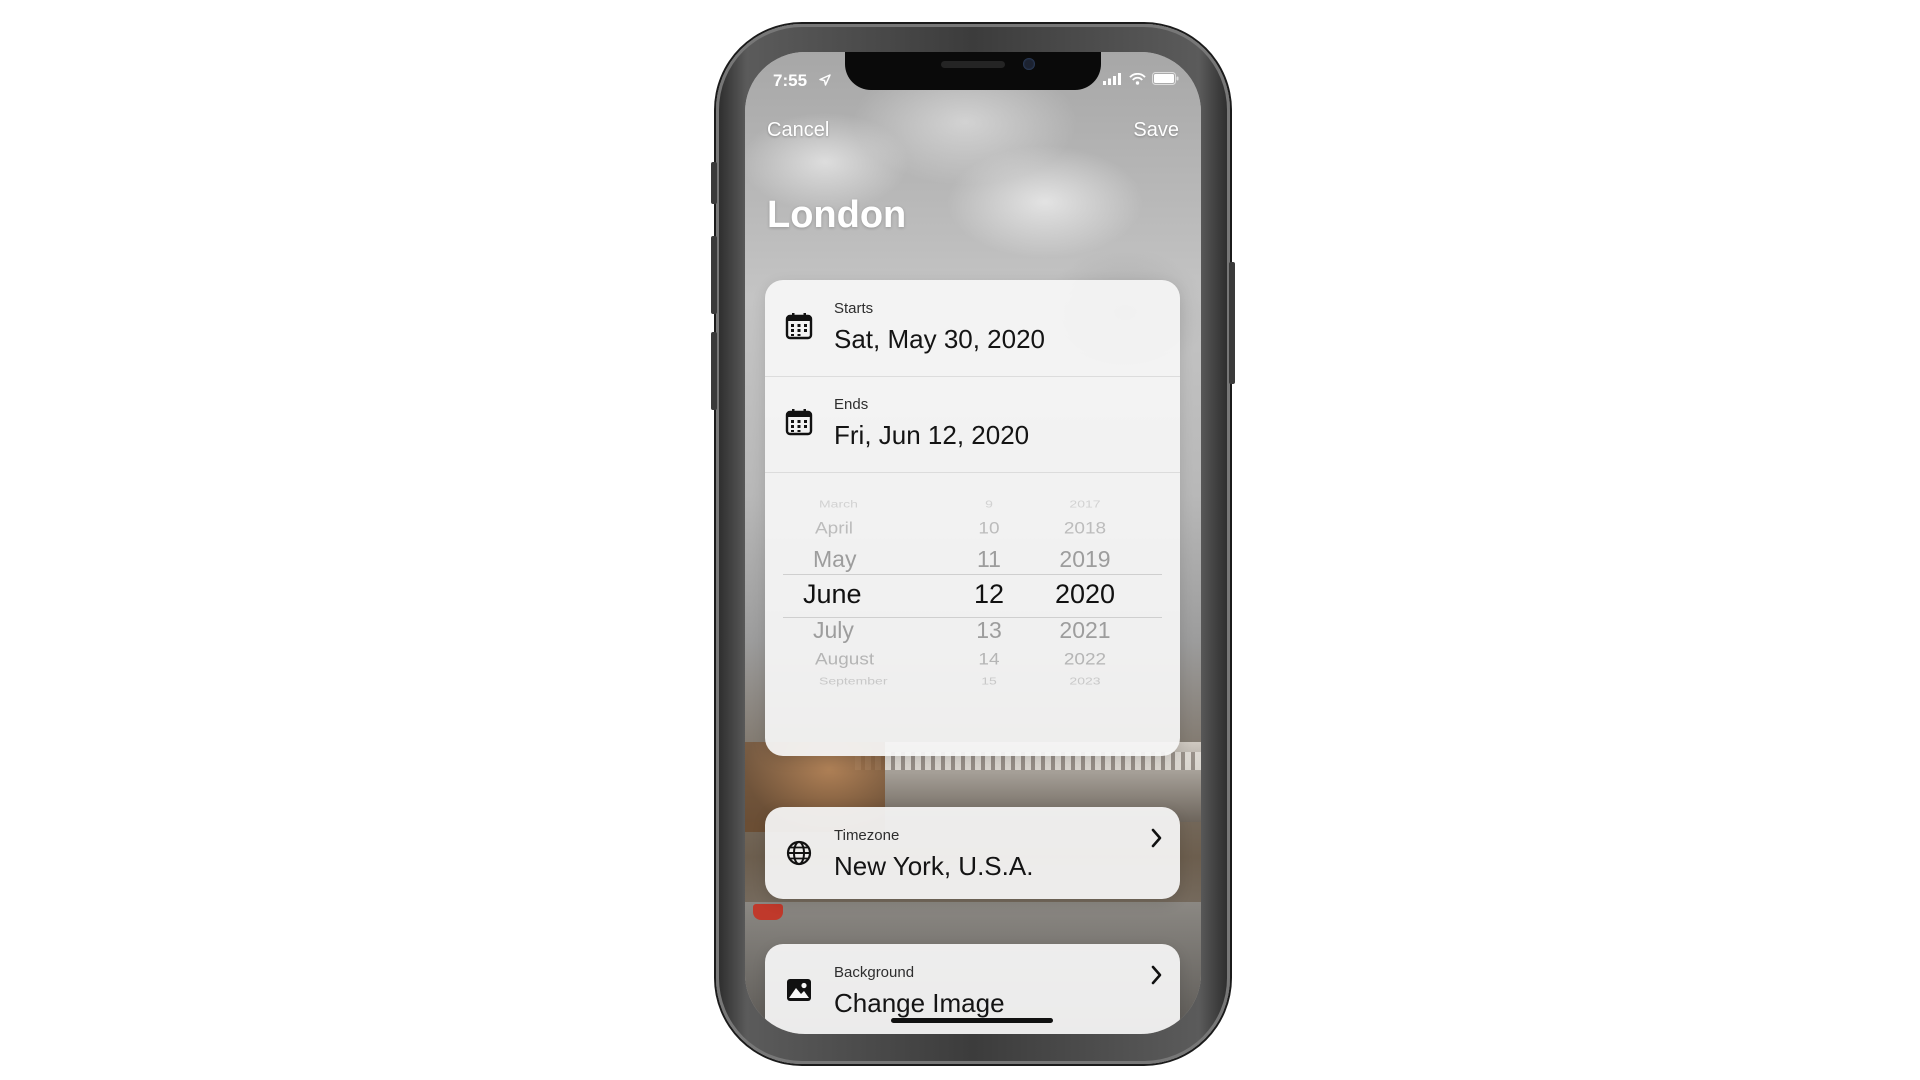  I want to click on picker-month-item: September, so click(853, 680).